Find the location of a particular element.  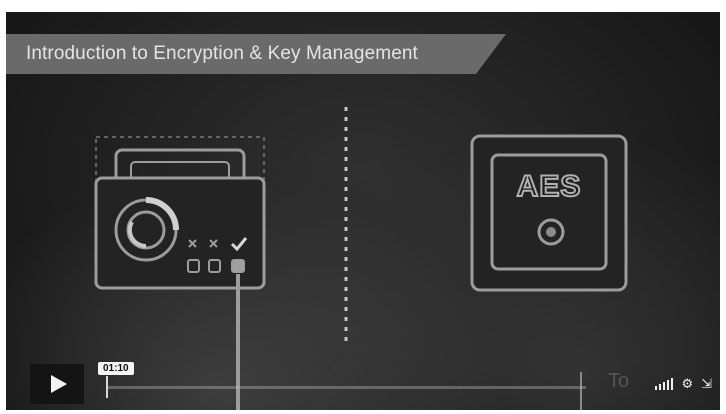

volume-icon is located at coordinates (664, 384).